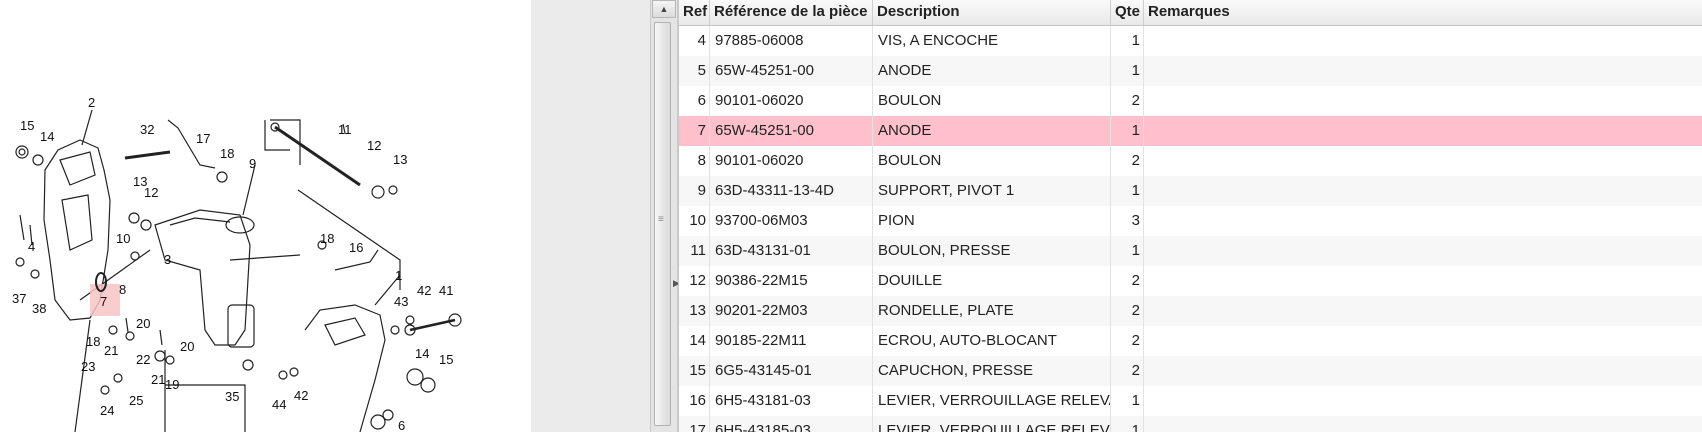 This screenshot has height=432, width=1702. I want to click on table-row: 13 90201-22M03 RONDELLE, PLATE 2, so click(1190, 311).